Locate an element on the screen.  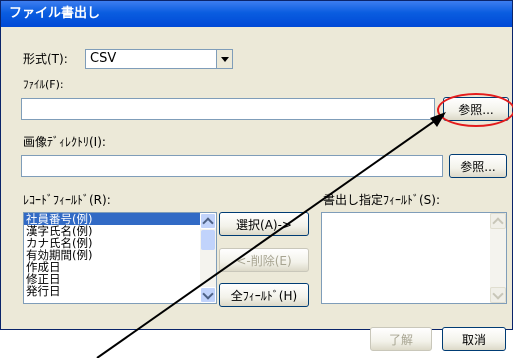
highlight-circle is located at coordinates (475, 110).